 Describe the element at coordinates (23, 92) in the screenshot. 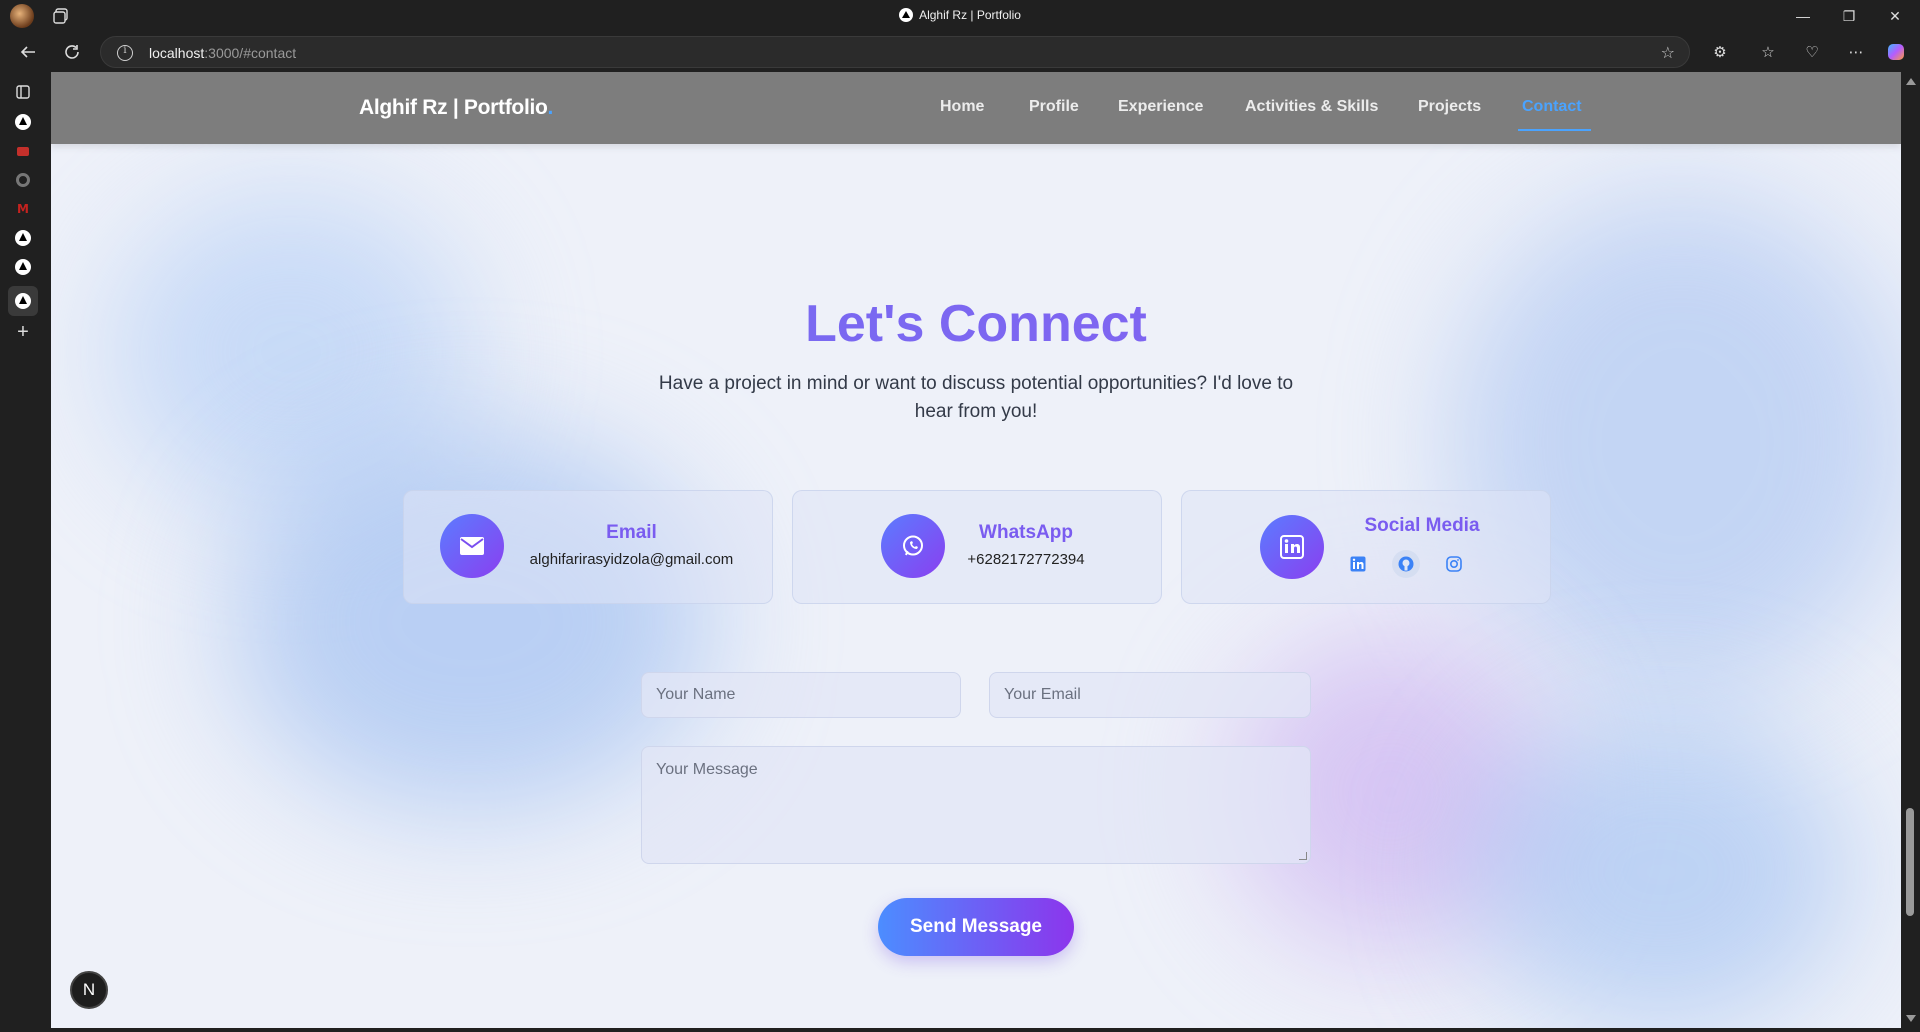

I see `tab-actions-icon` at that location.